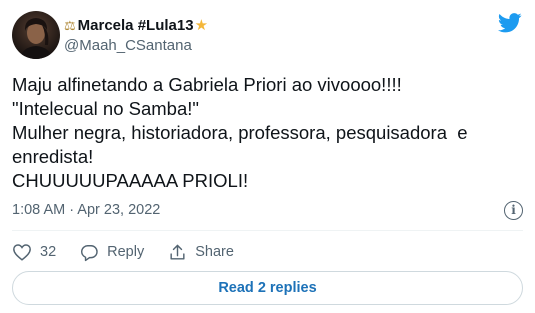 The height and width of the screenshot is (313, 535). I want to click on scale-icon: ⚖, so click(70, 25).